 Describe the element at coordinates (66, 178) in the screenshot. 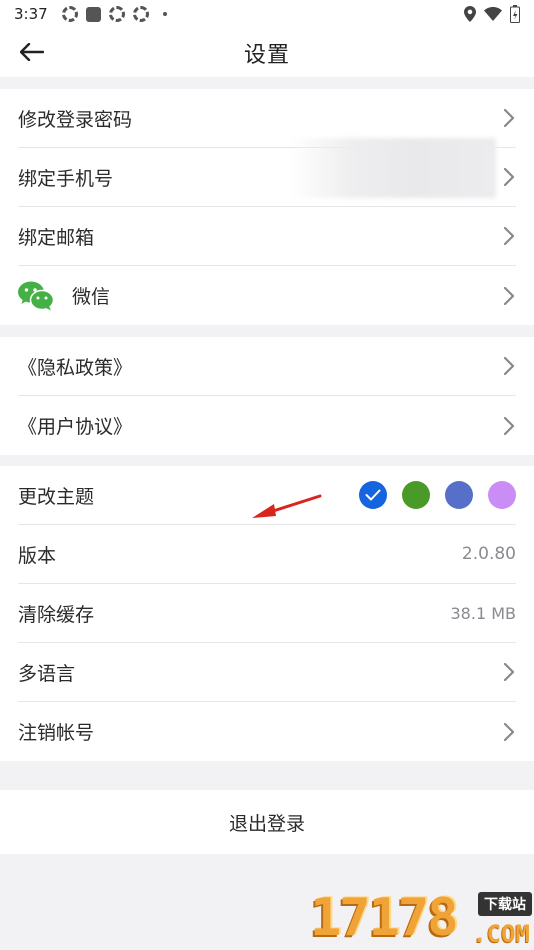

I see `bind-phone-label: 绑定手机号` at that location.